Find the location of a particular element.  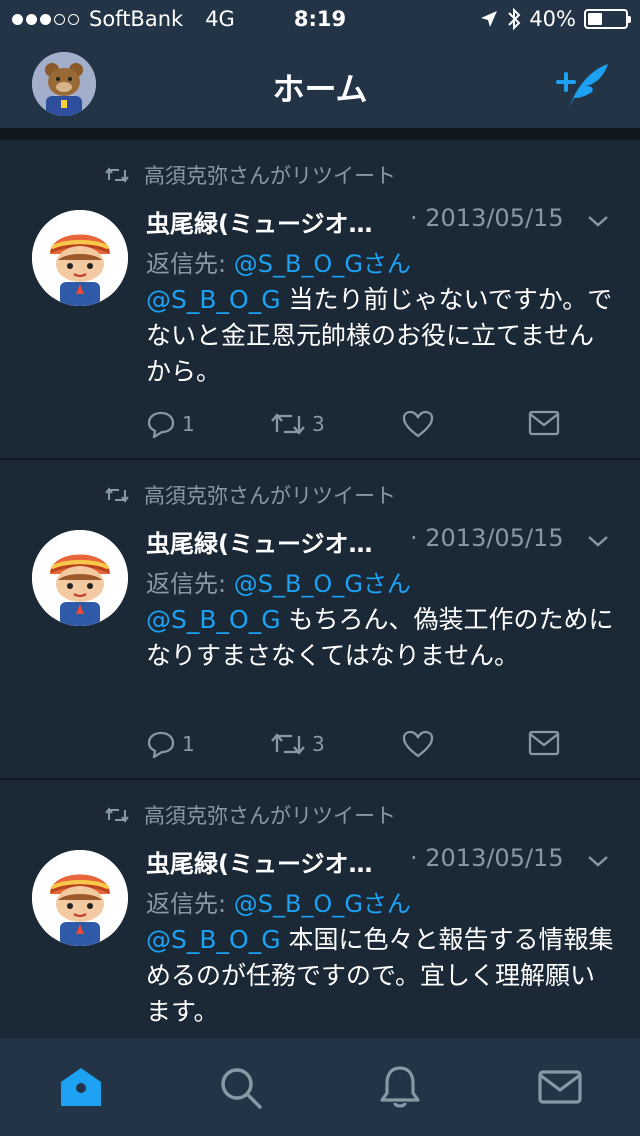

bluetooth-icon is located at coordinates (514, 19).